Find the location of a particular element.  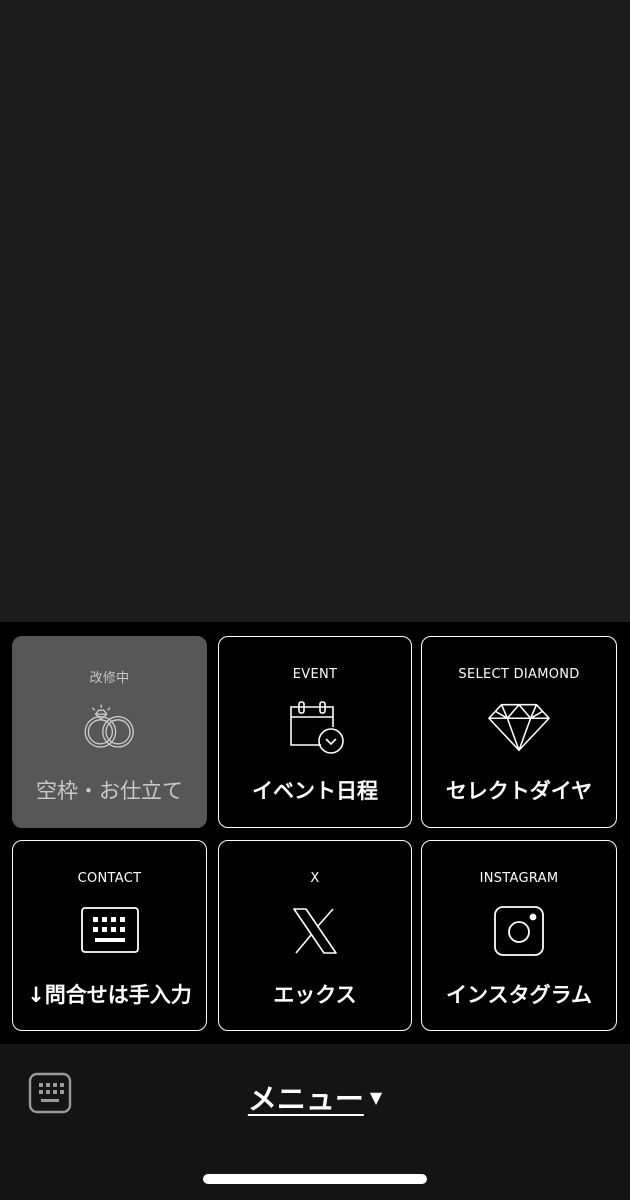

keyboard-icon is located at coordinates (110, 931).